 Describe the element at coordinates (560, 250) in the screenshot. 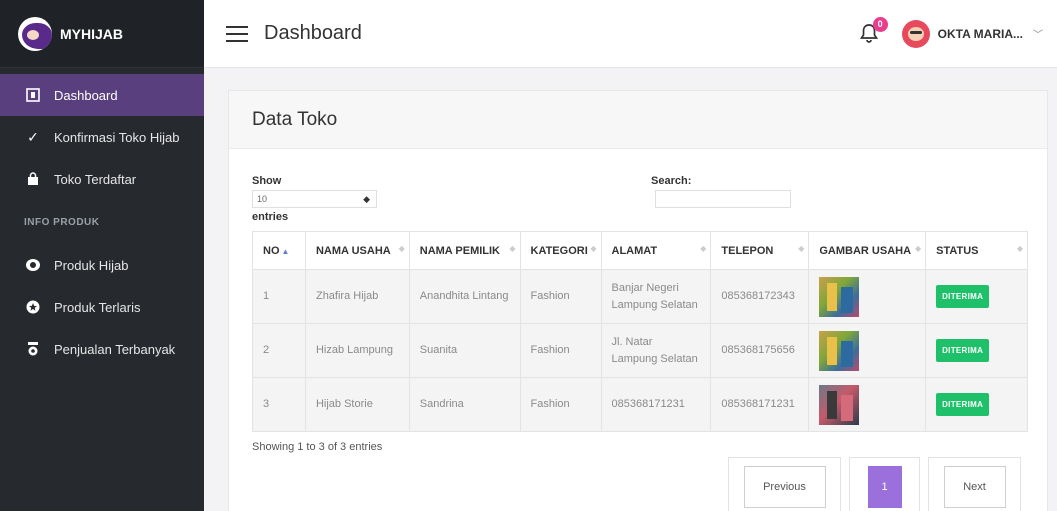

I see `column-header-kategori: KATEGORI ◆` at that location.